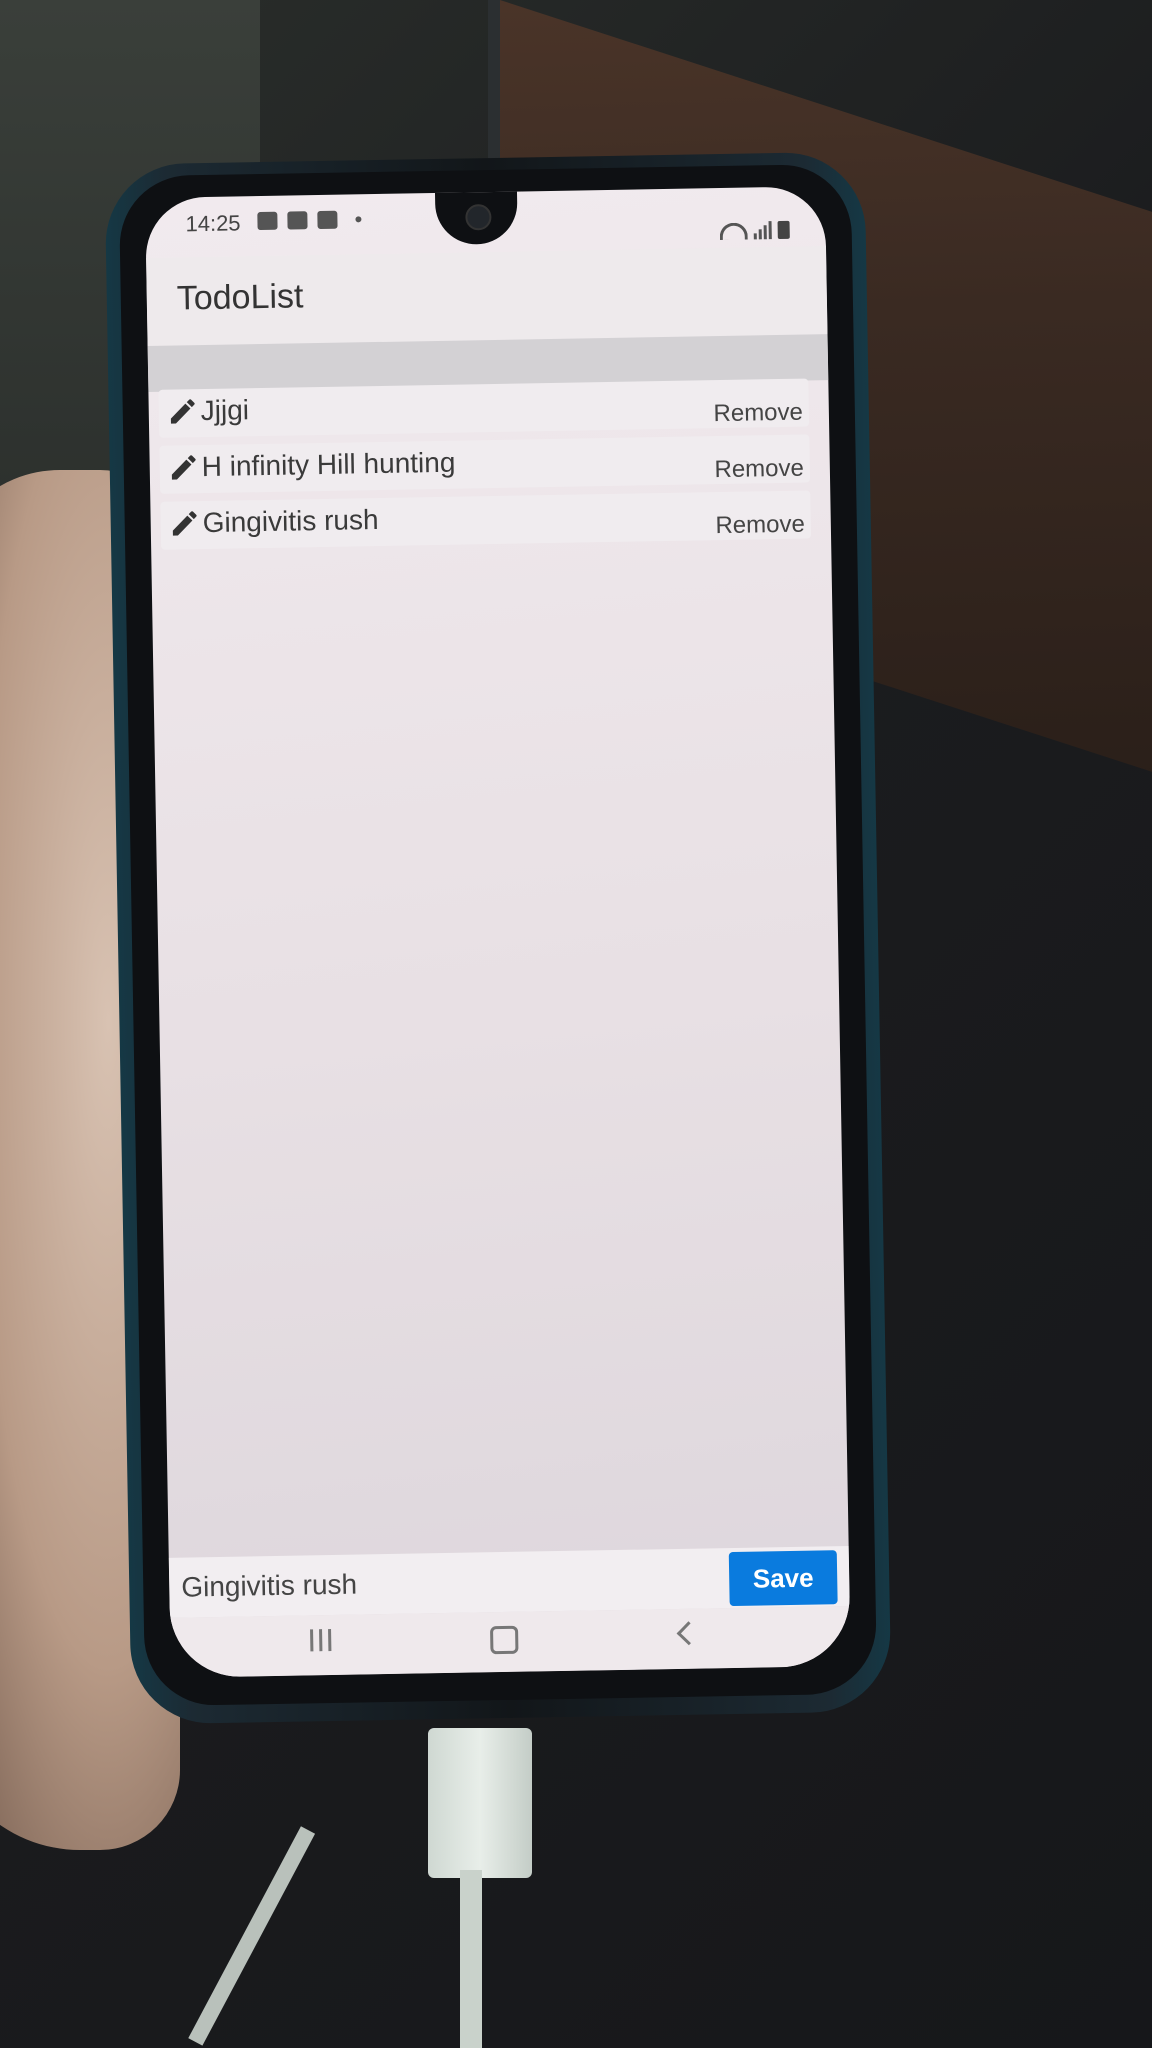  What do you see at coordinates (487, 296) in the screenshot?
I see `app-bar: TodoList` at bounding box center [487, 296].